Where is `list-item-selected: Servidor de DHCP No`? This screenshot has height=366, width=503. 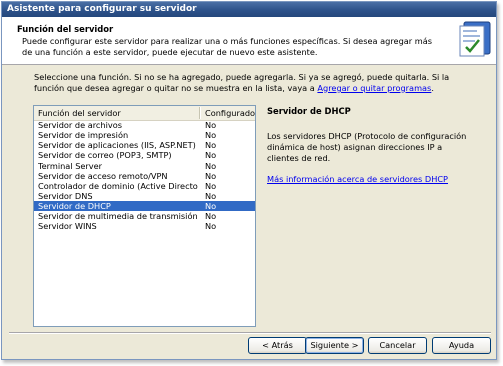 list-item-selected: Servidor de DHCP No is located at coordinates (144, 206).